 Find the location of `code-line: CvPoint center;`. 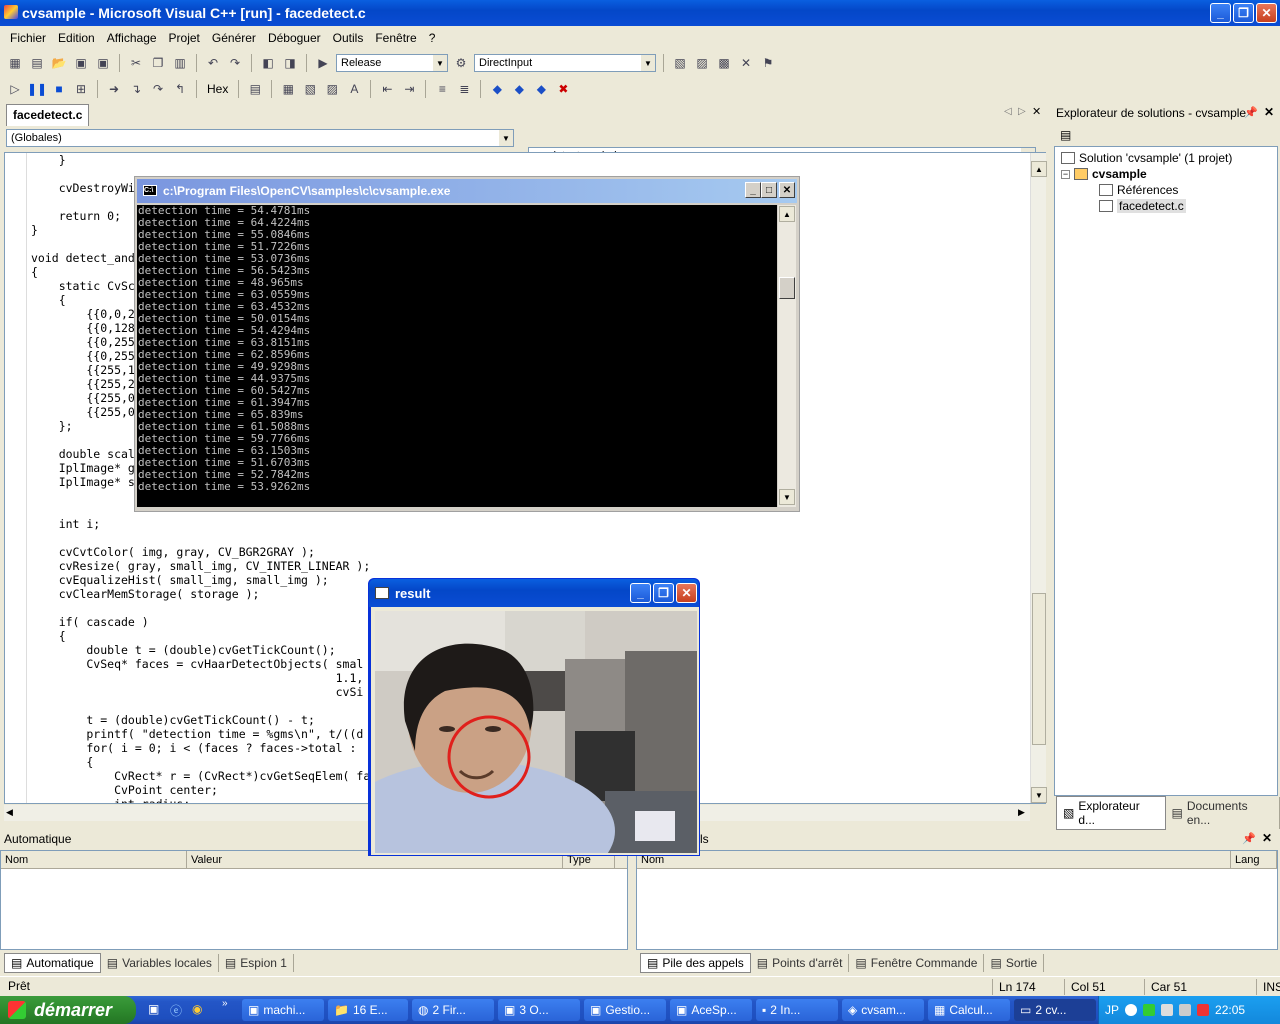

code-line: CvPoint center; is located at coordinates (200, 790).